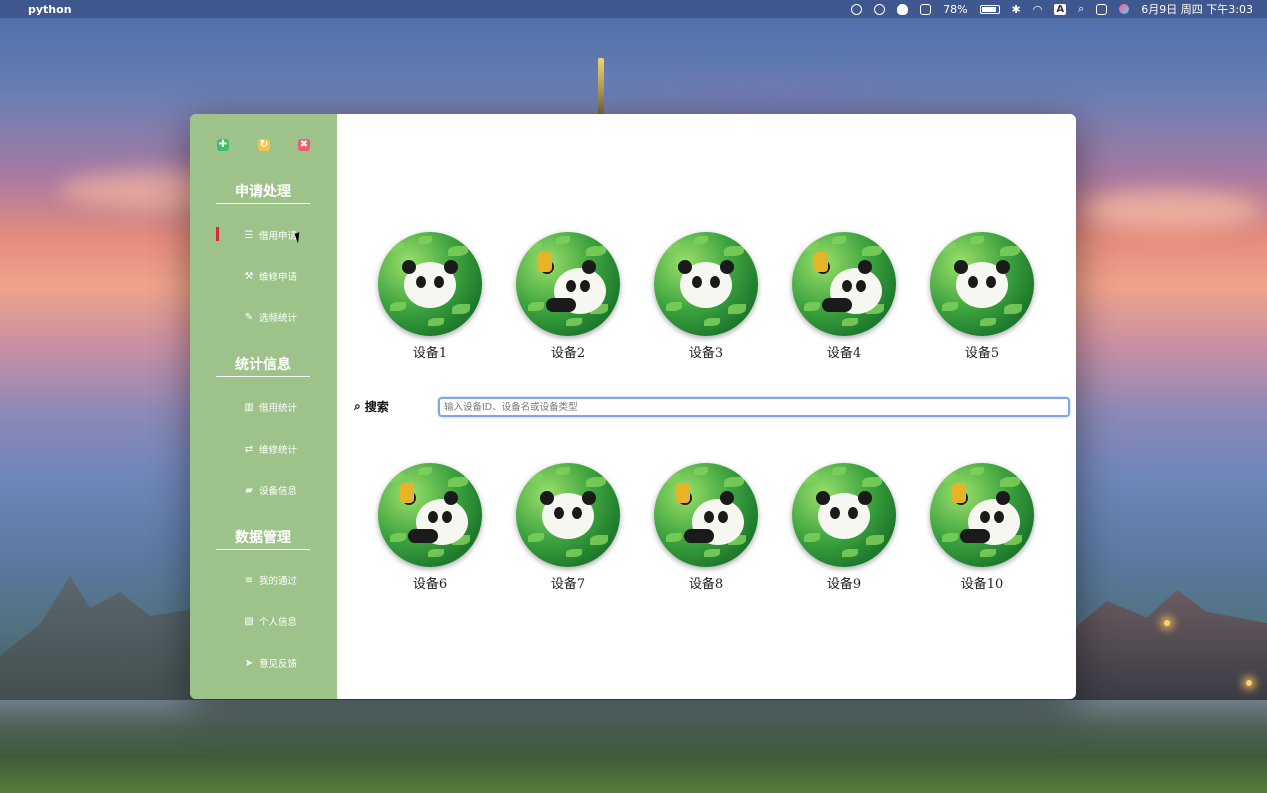 This screenshot has width=1267, height=793. Describe the element at coordinates (263, 538) in the screenshot. I see `section-title-data: 数据管理` at that location.